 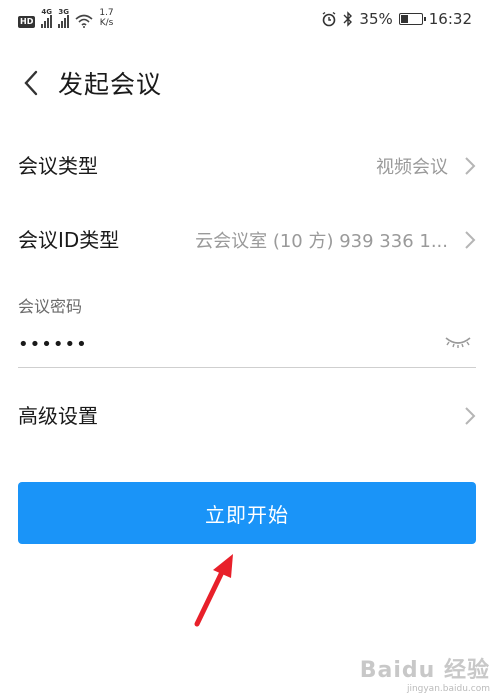 I want to click on password-underline, so click(x=247, y=367).